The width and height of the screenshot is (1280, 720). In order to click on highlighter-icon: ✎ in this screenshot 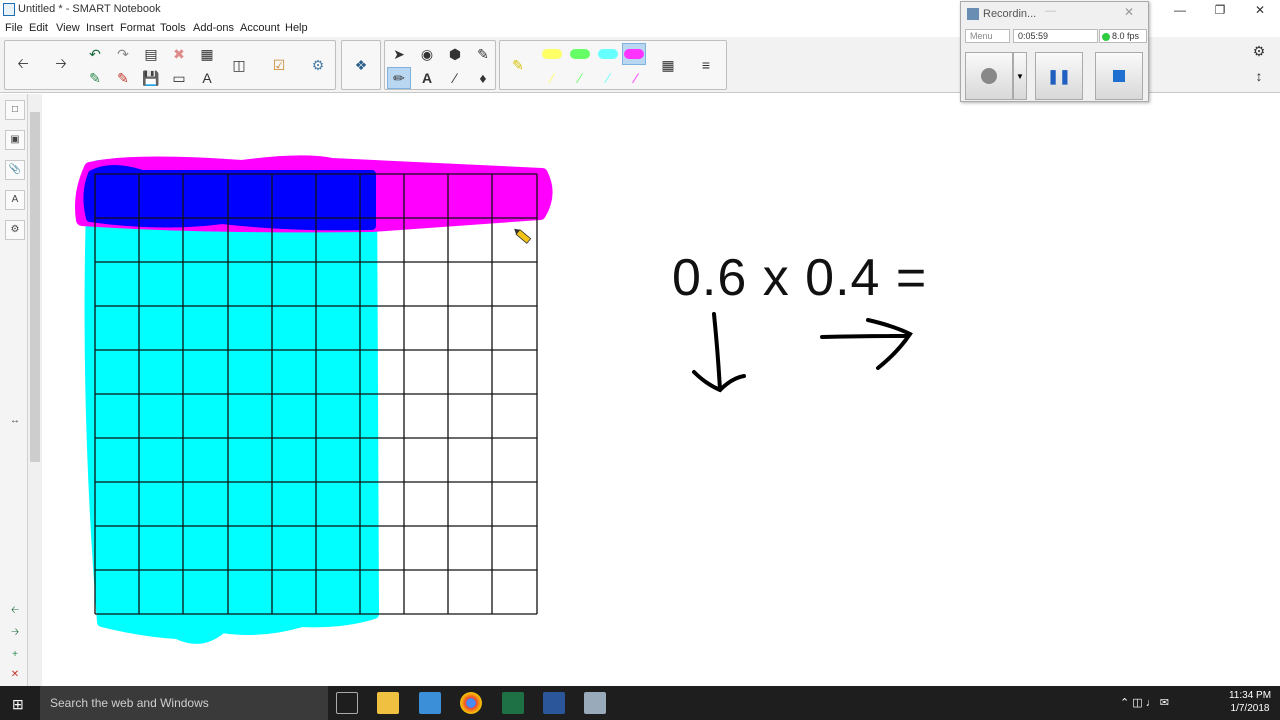, I will do `click(518, 65)`.